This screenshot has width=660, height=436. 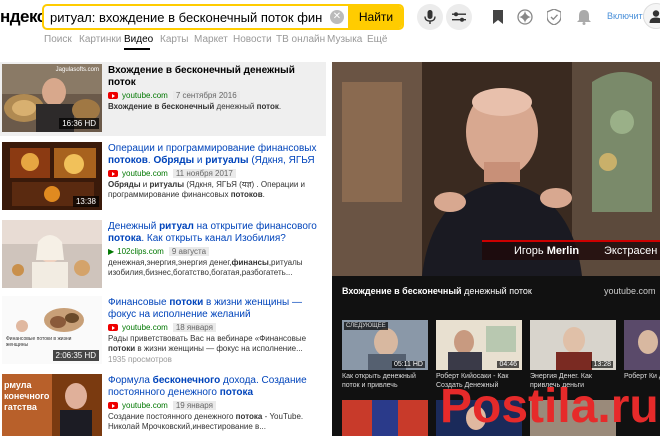 I want to click on sliders-icon, so click(x=459, y=17).